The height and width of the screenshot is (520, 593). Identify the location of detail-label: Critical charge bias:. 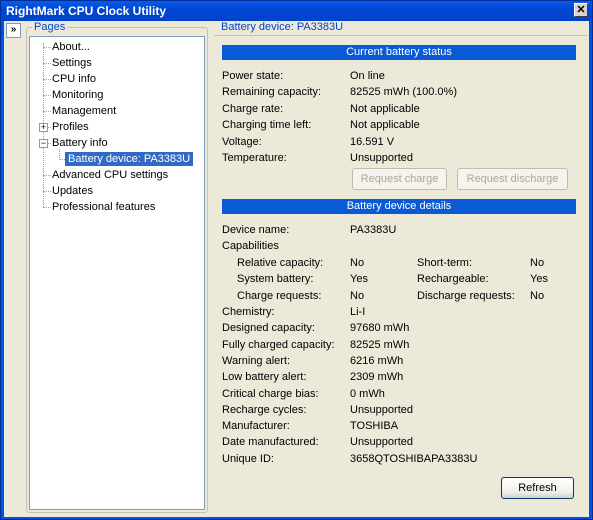
(270, 393).